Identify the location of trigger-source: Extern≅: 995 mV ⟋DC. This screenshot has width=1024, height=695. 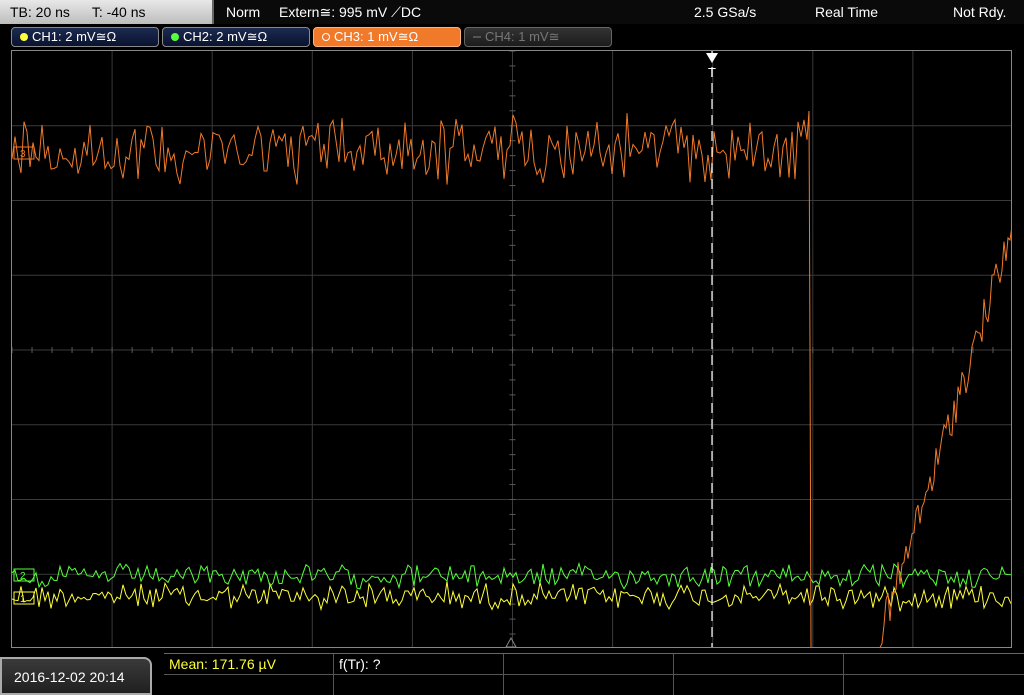
(350, 12).